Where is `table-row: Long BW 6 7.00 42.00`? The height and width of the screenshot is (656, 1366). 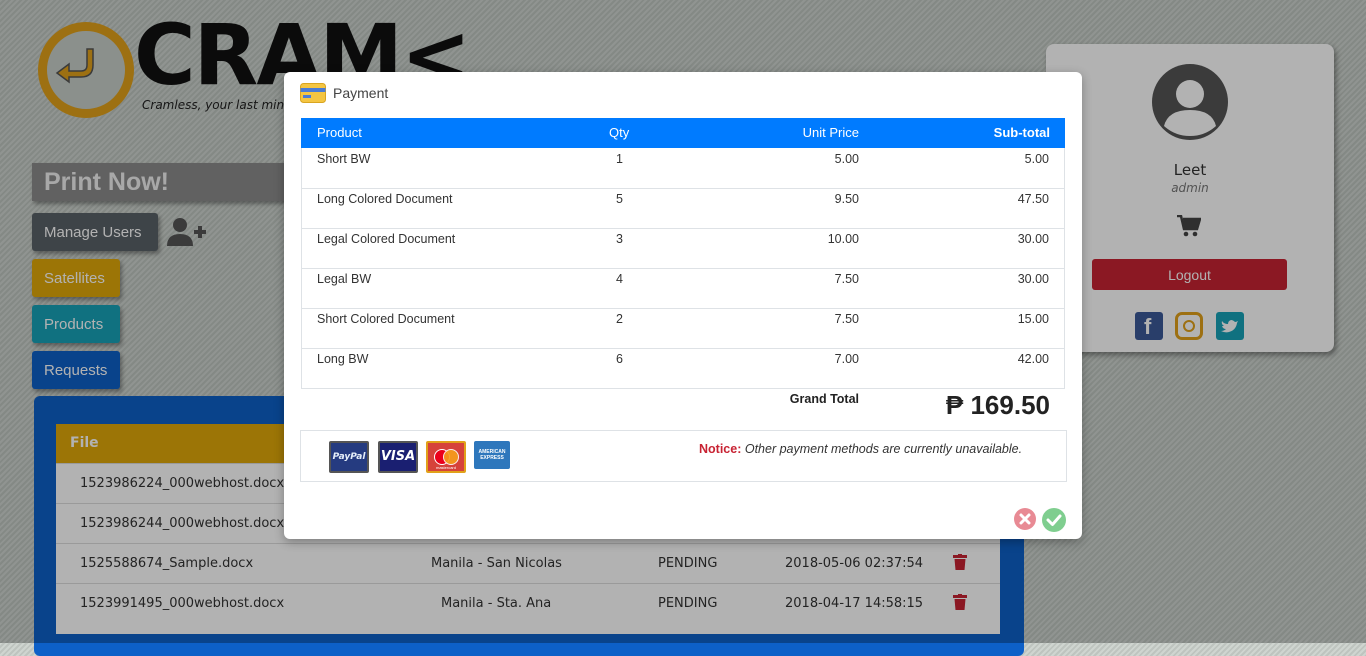 table-row: Long BW 6 7.00 42.00 is located at coordinates (683, 368).